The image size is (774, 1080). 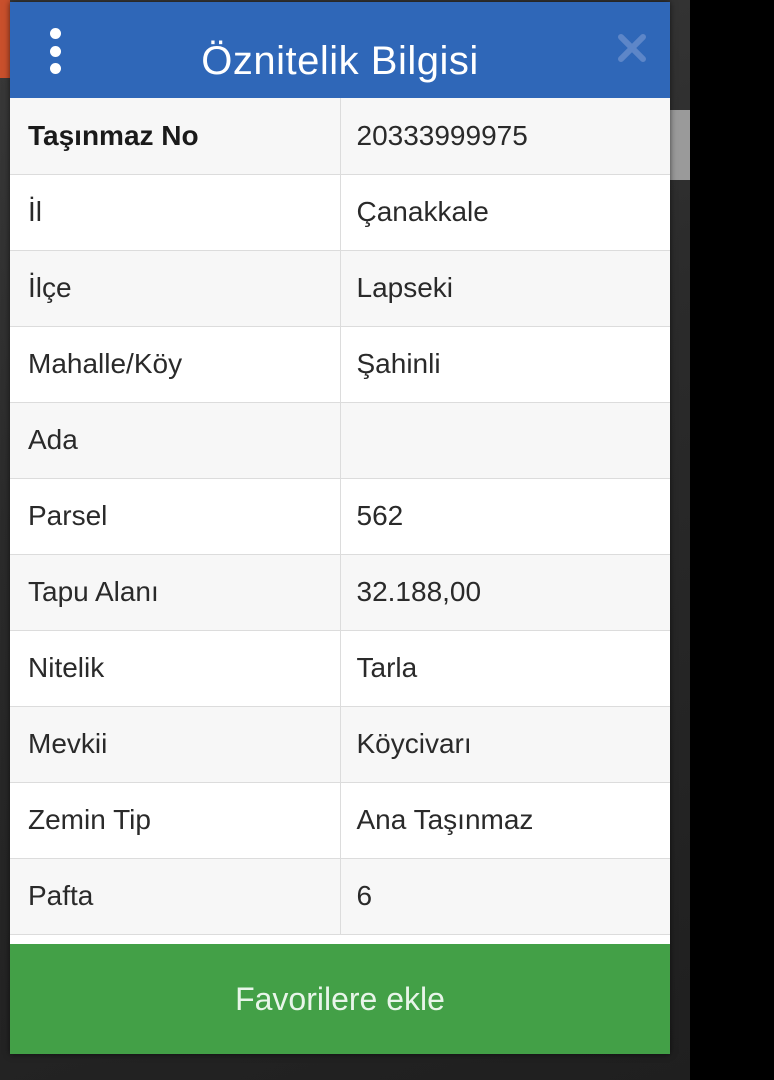 I want to click on attribute-key: Pafta, so click(x=175, y=896).